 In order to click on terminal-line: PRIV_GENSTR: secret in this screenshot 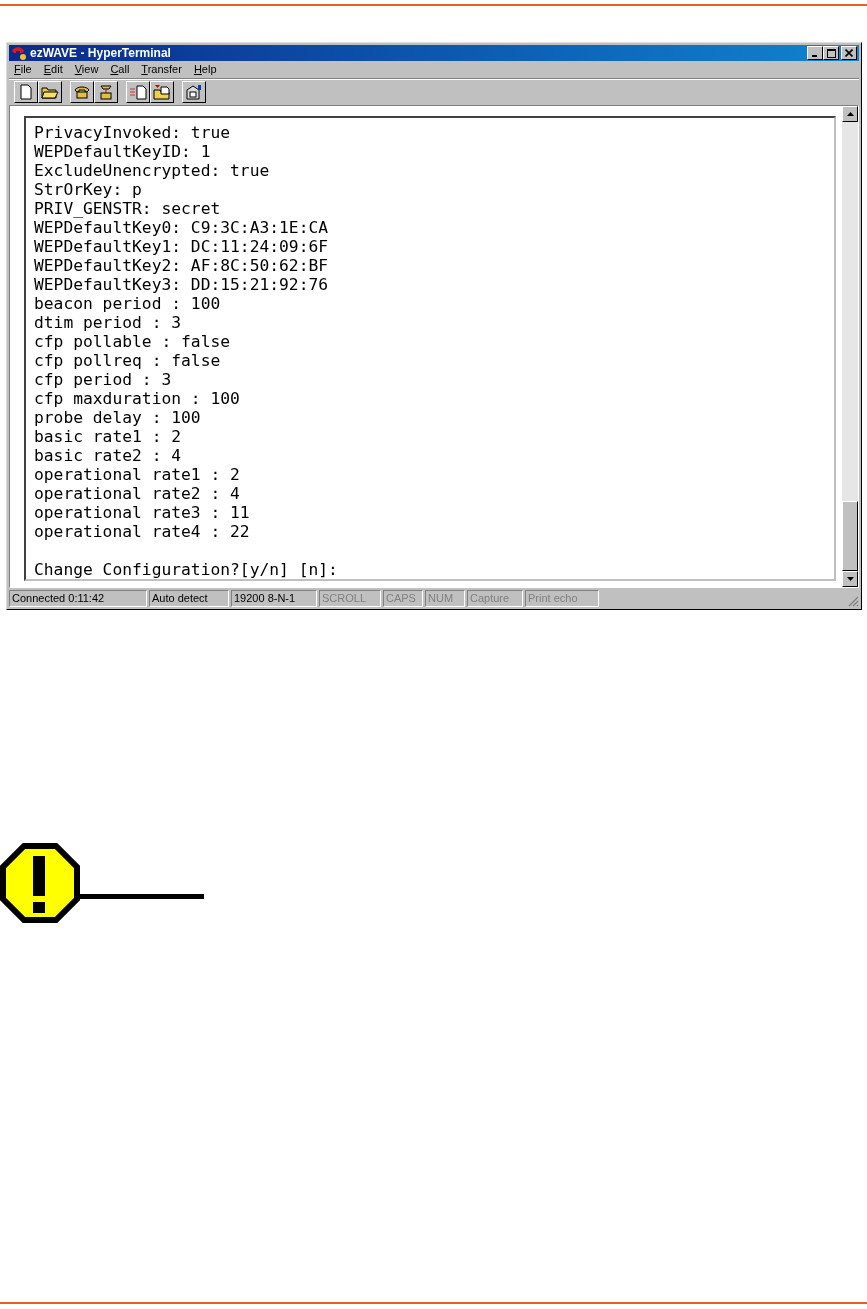, I will do `click(128, 208)`.